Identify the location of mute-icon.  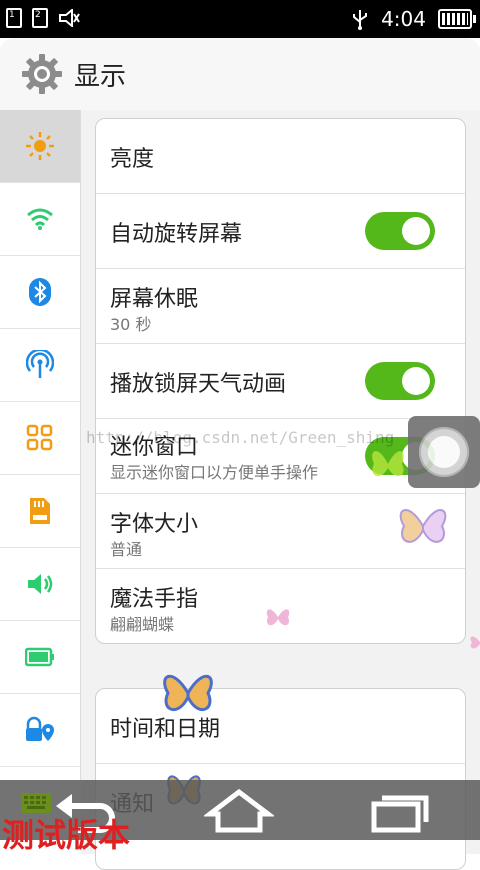
(69, 18).